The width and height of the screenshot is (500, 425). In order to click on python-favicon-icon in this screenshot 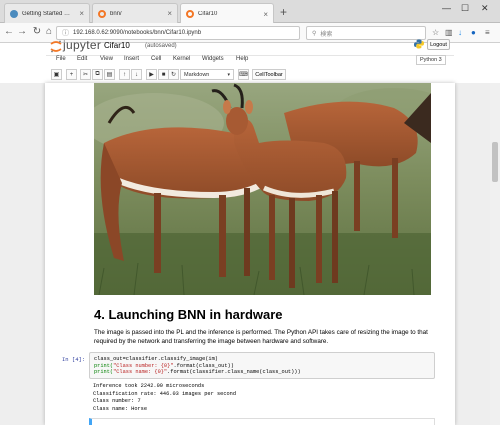, I will do `click(14, 13)`.